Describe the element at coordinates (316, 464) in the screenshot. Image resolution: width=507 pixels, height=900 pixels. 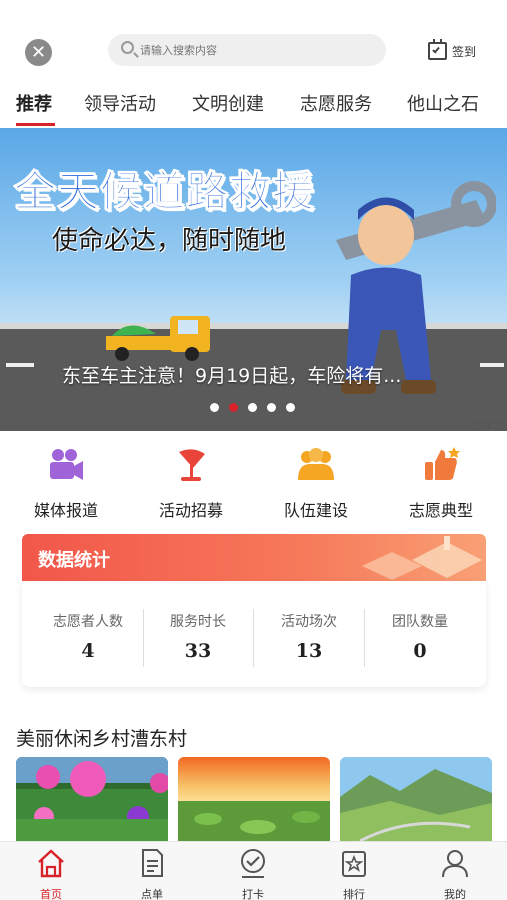
I see `team-icon` at that location.